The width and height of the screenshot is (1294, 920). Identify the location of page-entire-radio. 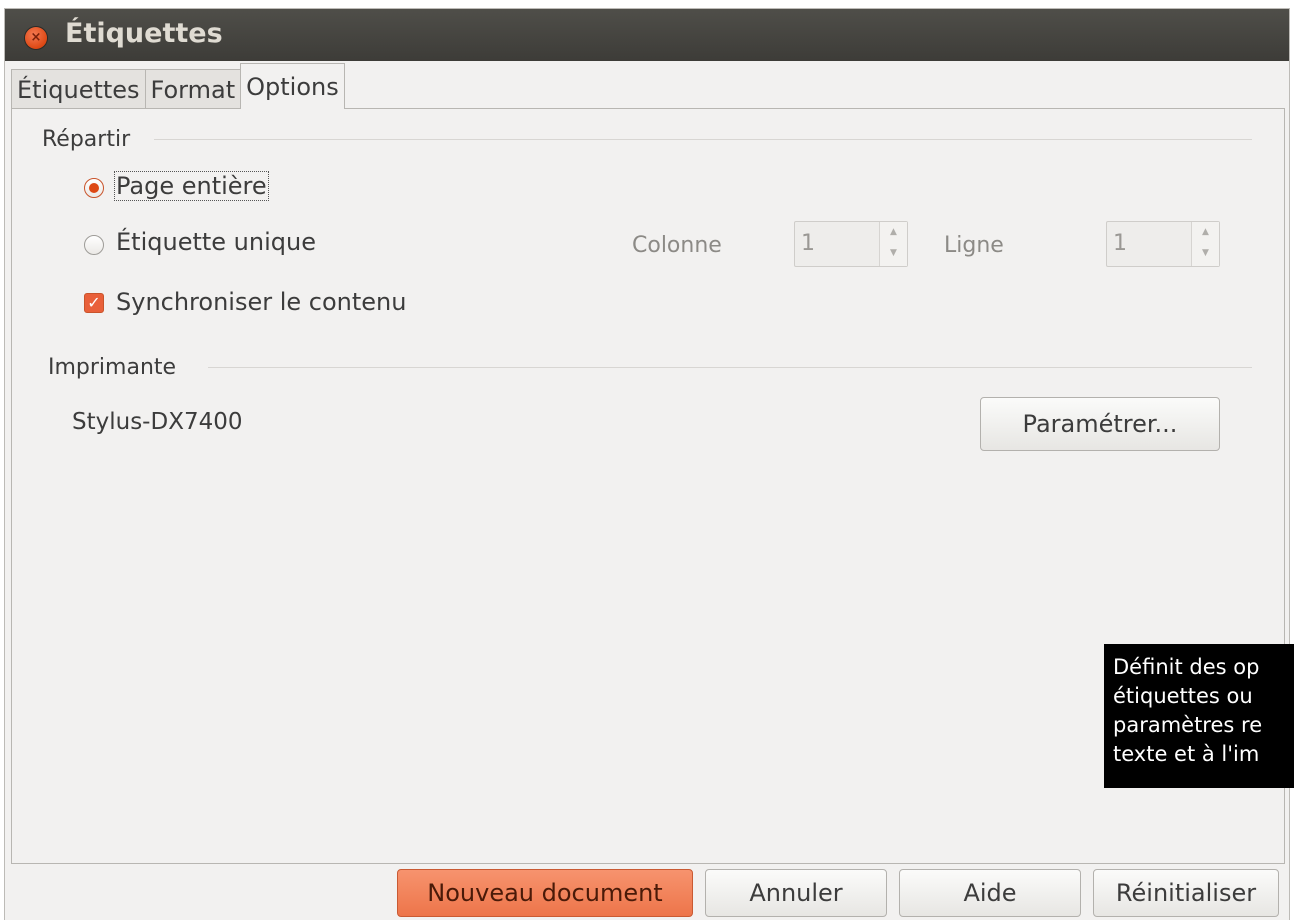
(94, 188).